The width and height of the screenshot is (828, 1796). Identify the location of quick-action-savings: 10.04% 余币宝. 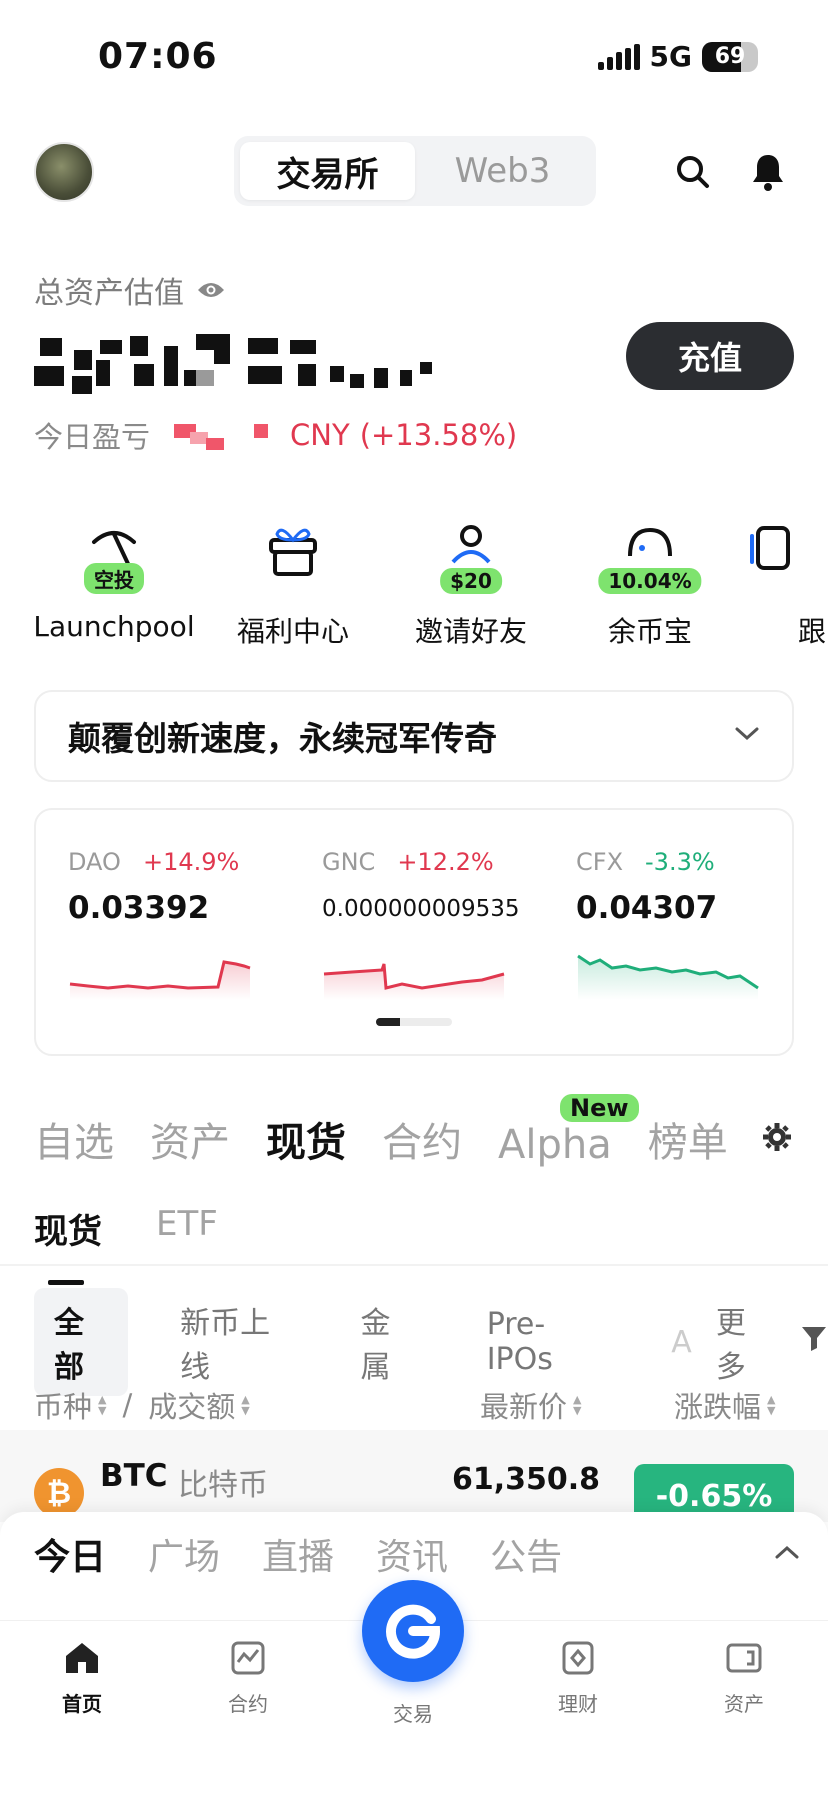
(650, 586).